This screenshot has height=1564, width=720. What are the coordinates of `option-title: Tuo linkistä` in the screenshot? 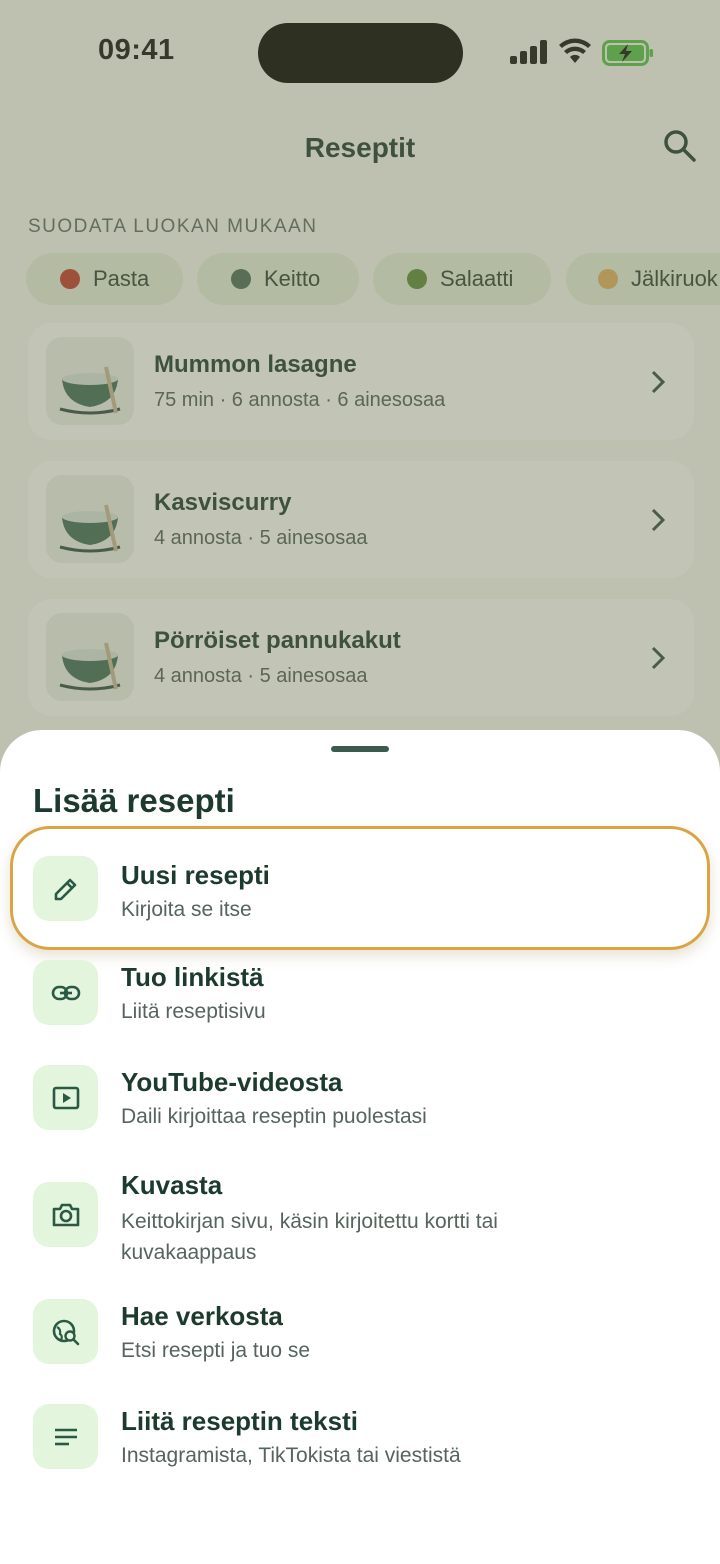 It's located at (192, 977).